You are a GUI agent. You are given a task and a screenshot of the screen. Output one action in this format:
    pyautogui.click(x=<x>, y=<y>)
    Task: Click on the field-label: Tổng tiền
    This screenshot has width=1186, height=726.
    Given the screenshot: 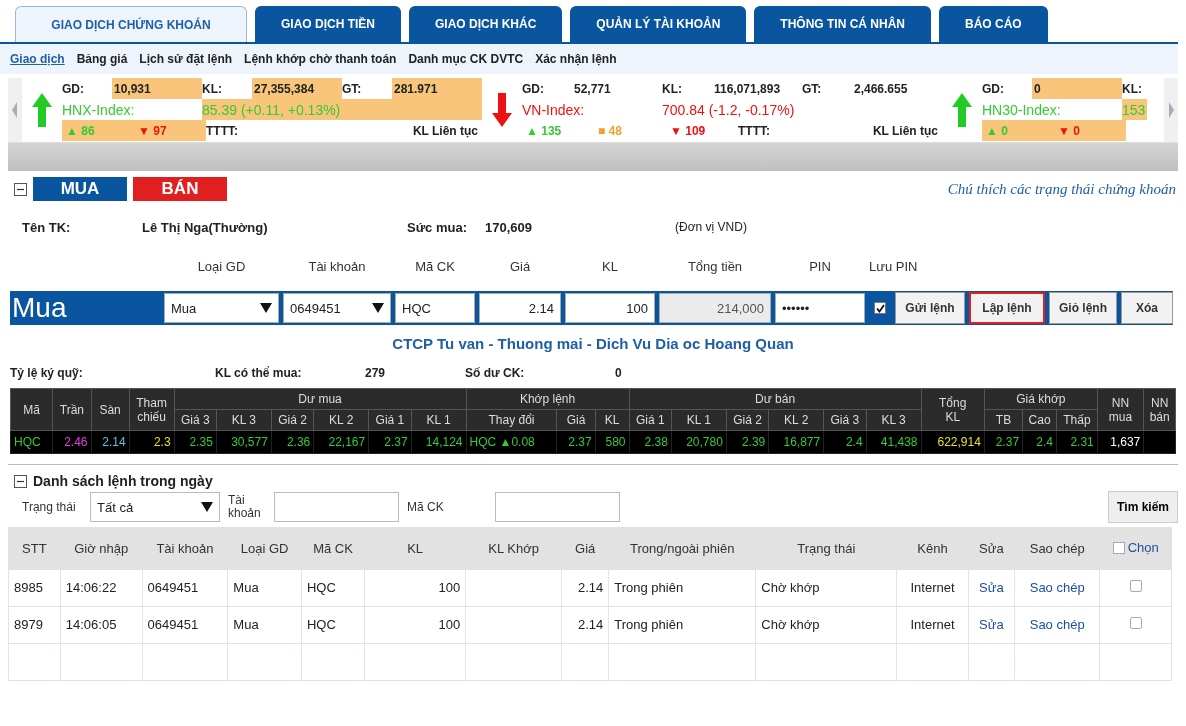 What is the action you would take?
    pyautogui.click(x=715, y=267)
    